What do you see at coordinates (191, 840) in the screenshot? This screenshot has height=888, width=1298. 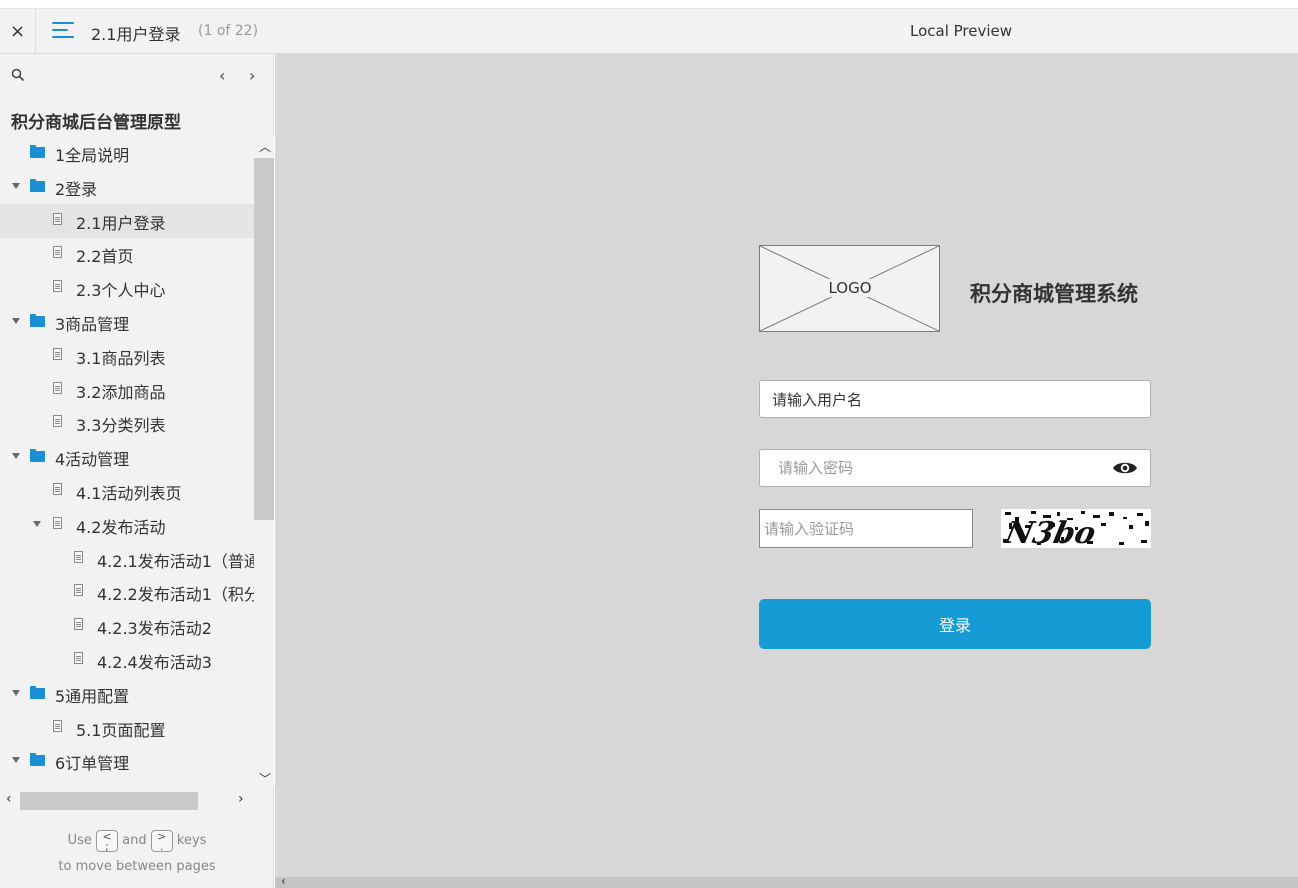 I see `hint-keys: keys` at bounding box center [191, 840].